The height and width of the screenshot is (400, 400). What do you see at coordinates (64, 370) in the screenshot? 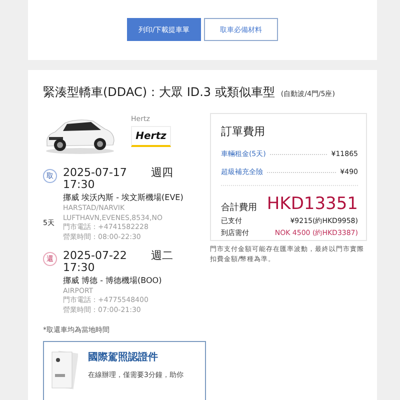
I see `document-icon` at bounding box center [64, 370].